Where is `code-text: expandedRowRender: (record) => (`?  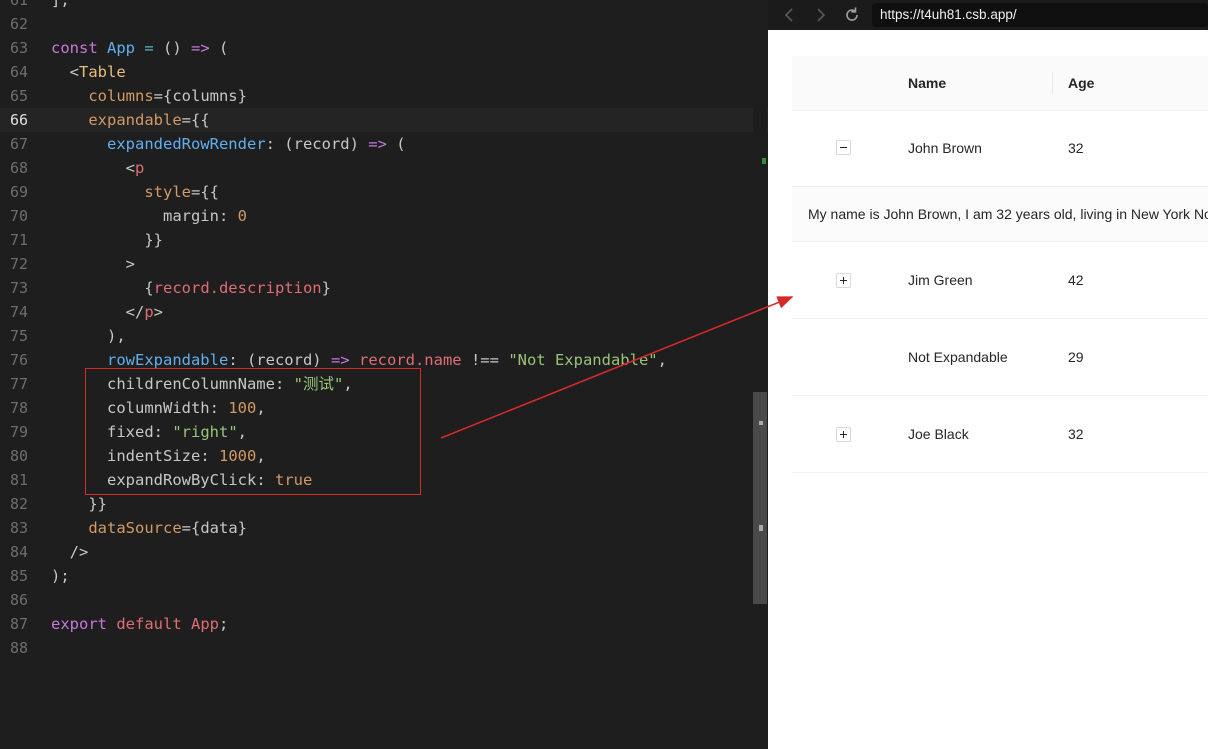
code-text: expandedRowRender: (record) => ( is located at coordinates (228, 144).